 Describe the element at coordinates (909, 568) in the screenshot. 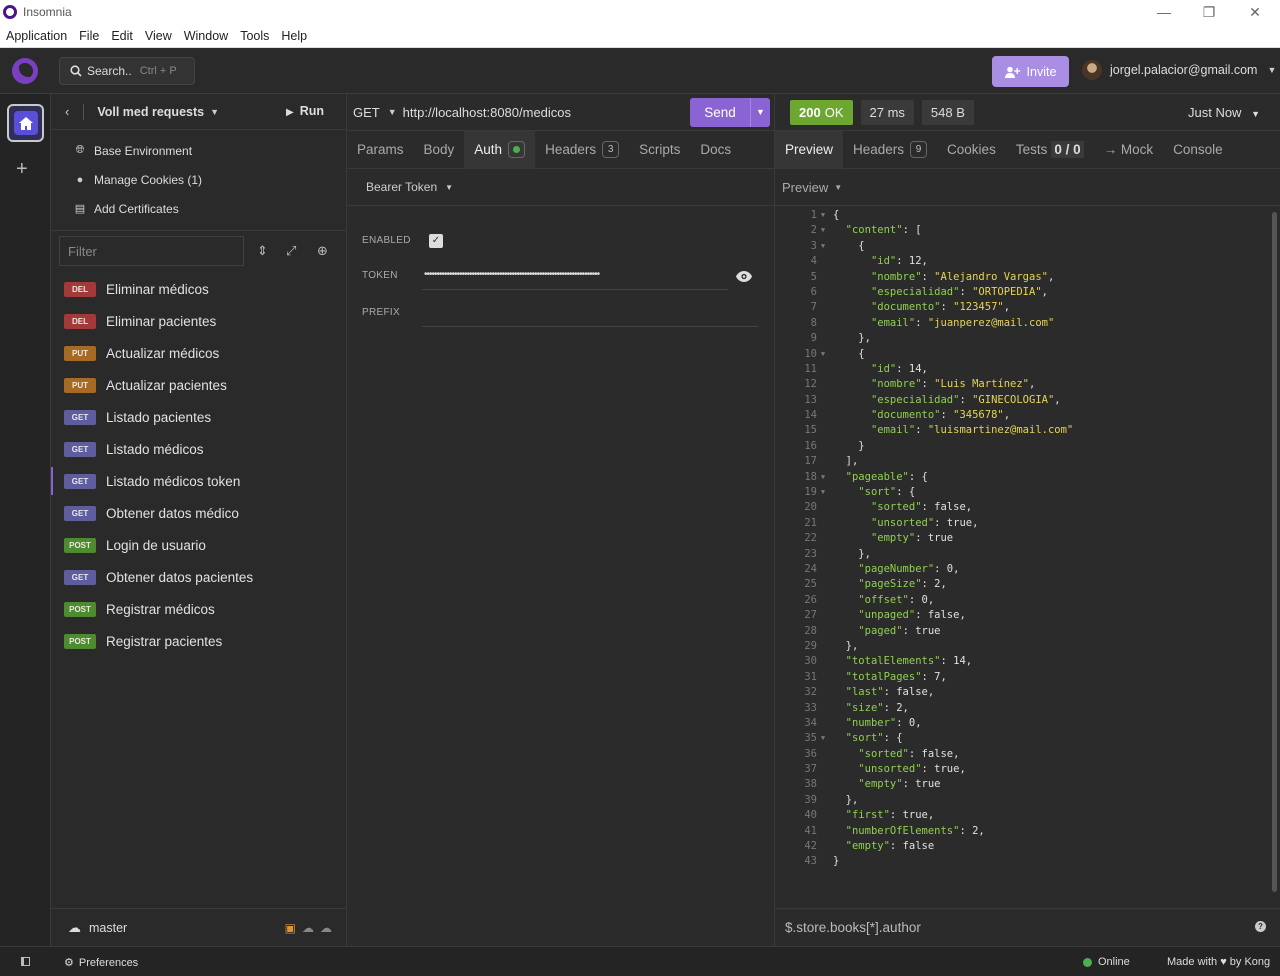

I see `code-text: "pageNumber": 0,` at that location.